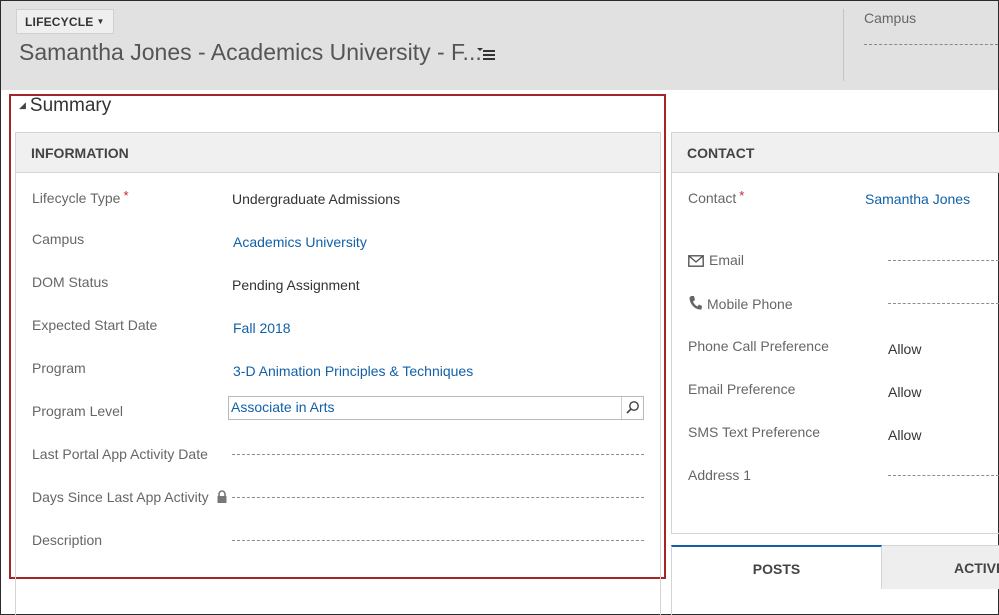 Image resolution: width=999 pixels, height=615 pixels. What do you see at coordinates (843, 310) in the screenshot?
I see `field-mobile-phone: Mobile Phone` at bounding box center [843, 310].